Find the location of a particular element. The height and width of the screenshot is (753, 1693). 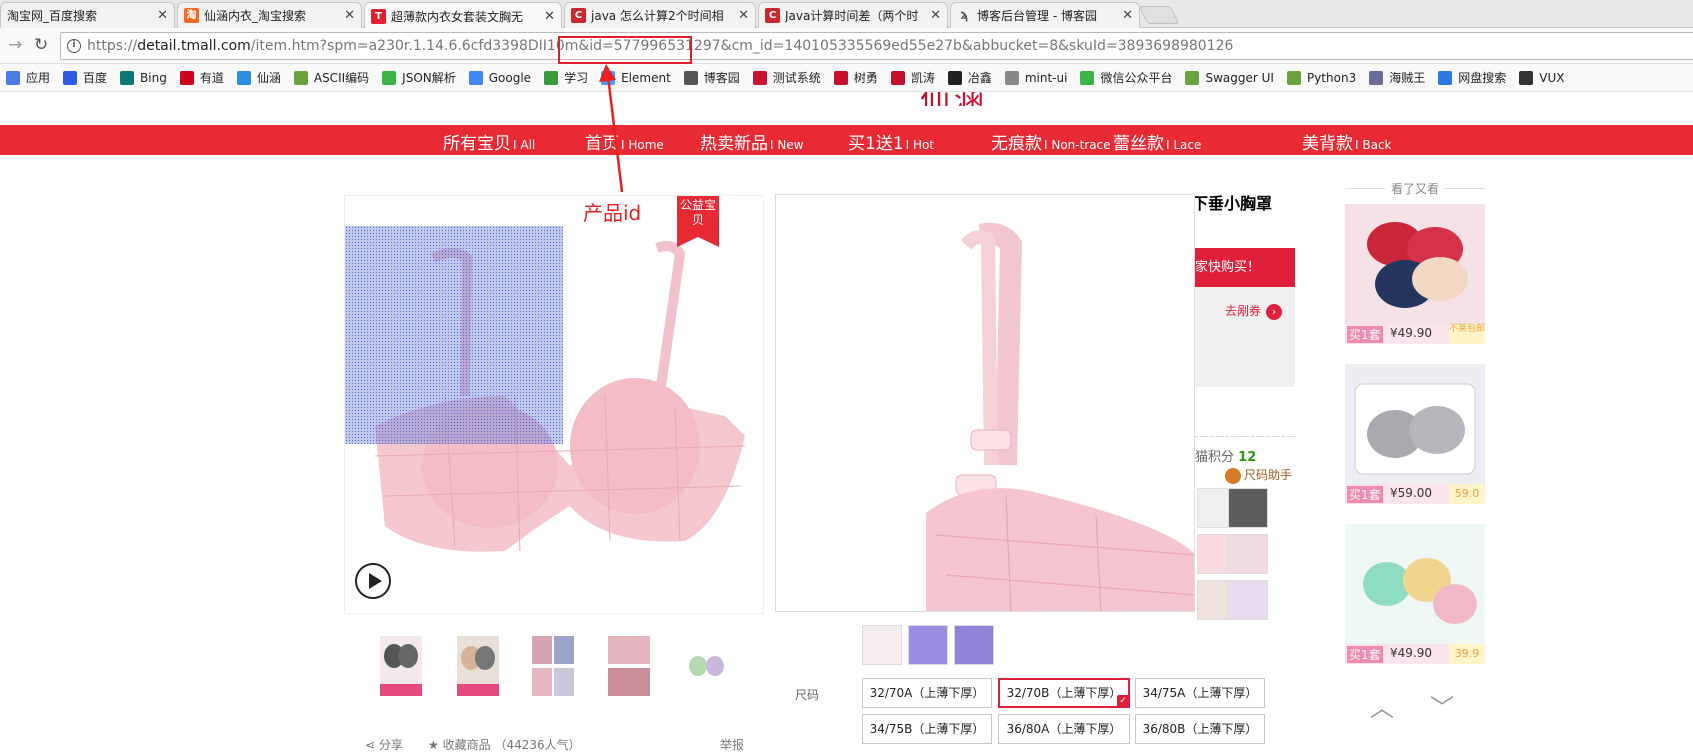

chevron-up-icon: ︿ is located at coordinates (1382, 708).